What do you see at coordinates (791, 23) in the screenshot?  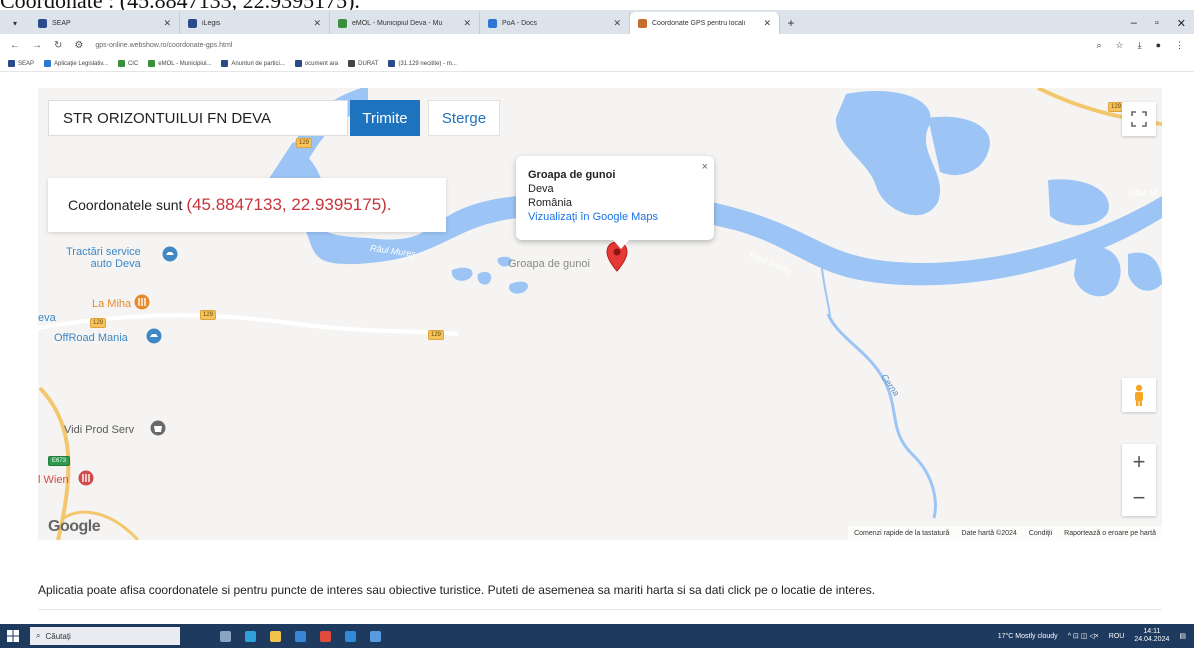 I see `new-tab-button: +` at bounding box center [791, 23].